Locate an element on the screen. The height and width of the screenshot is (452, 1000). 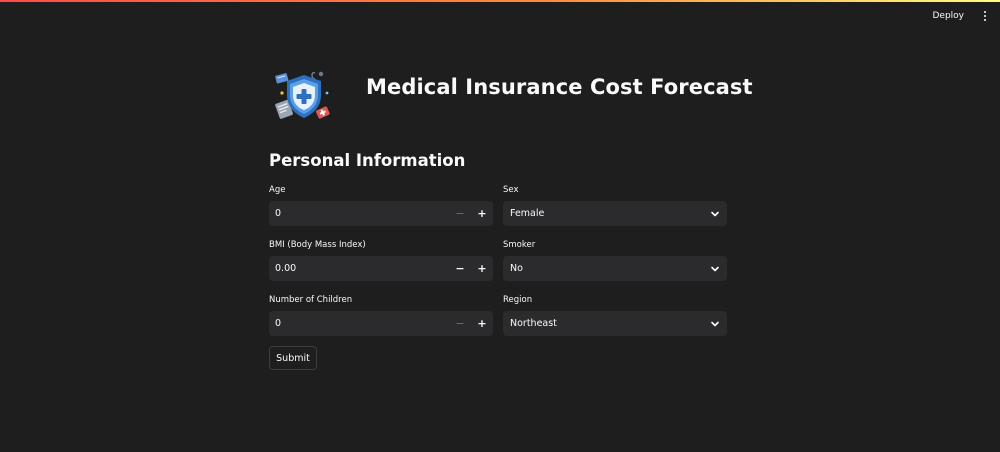
deploy-button: Deploy is located at coordinates (948, 16).